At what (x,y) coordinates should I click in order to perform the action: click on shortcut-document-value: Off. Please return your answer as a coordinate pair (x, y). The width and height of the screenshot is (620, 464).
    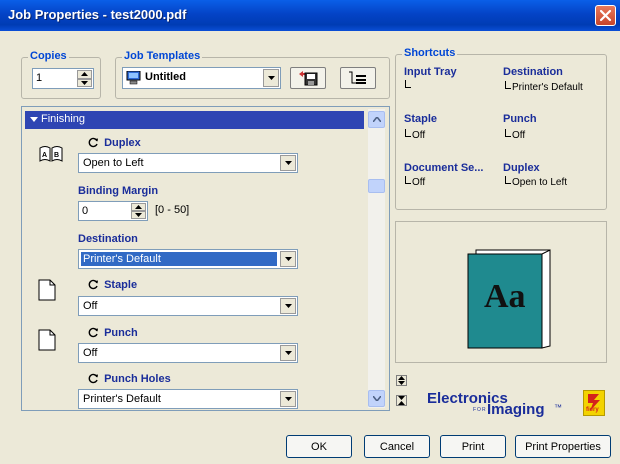
    Looking at the image, I should click on (415, 182).